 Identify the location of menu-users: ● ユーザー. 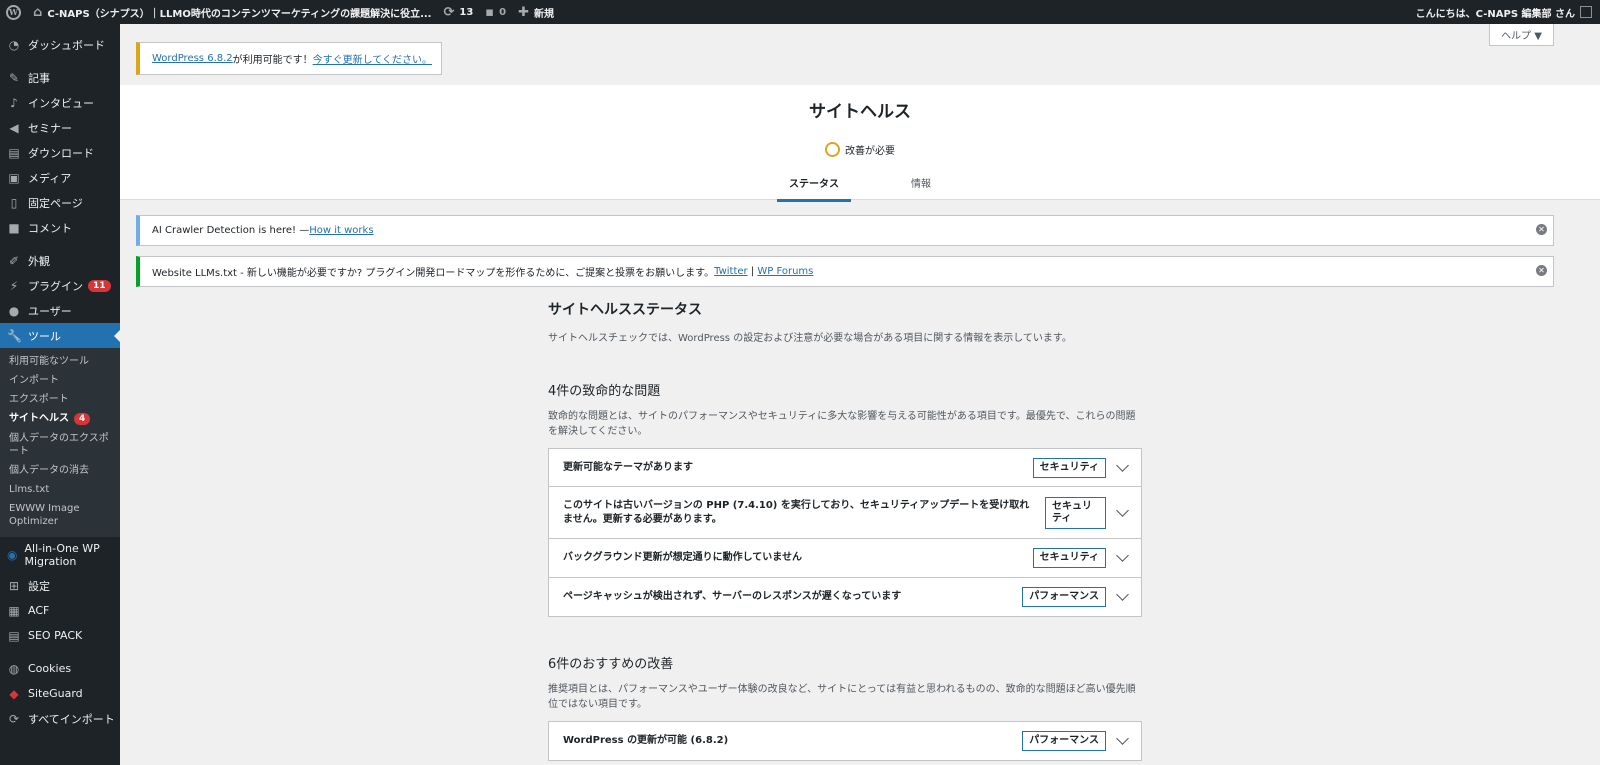
(60, 310).